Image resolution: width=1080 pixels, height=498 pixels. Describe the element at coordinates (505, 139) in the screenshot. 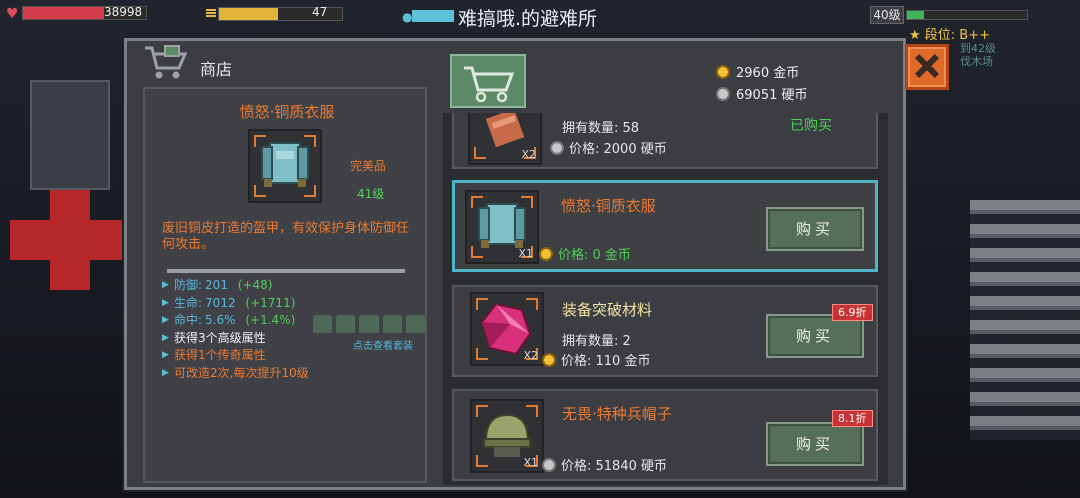

I see `copper-plate-icon: X2` at that location.